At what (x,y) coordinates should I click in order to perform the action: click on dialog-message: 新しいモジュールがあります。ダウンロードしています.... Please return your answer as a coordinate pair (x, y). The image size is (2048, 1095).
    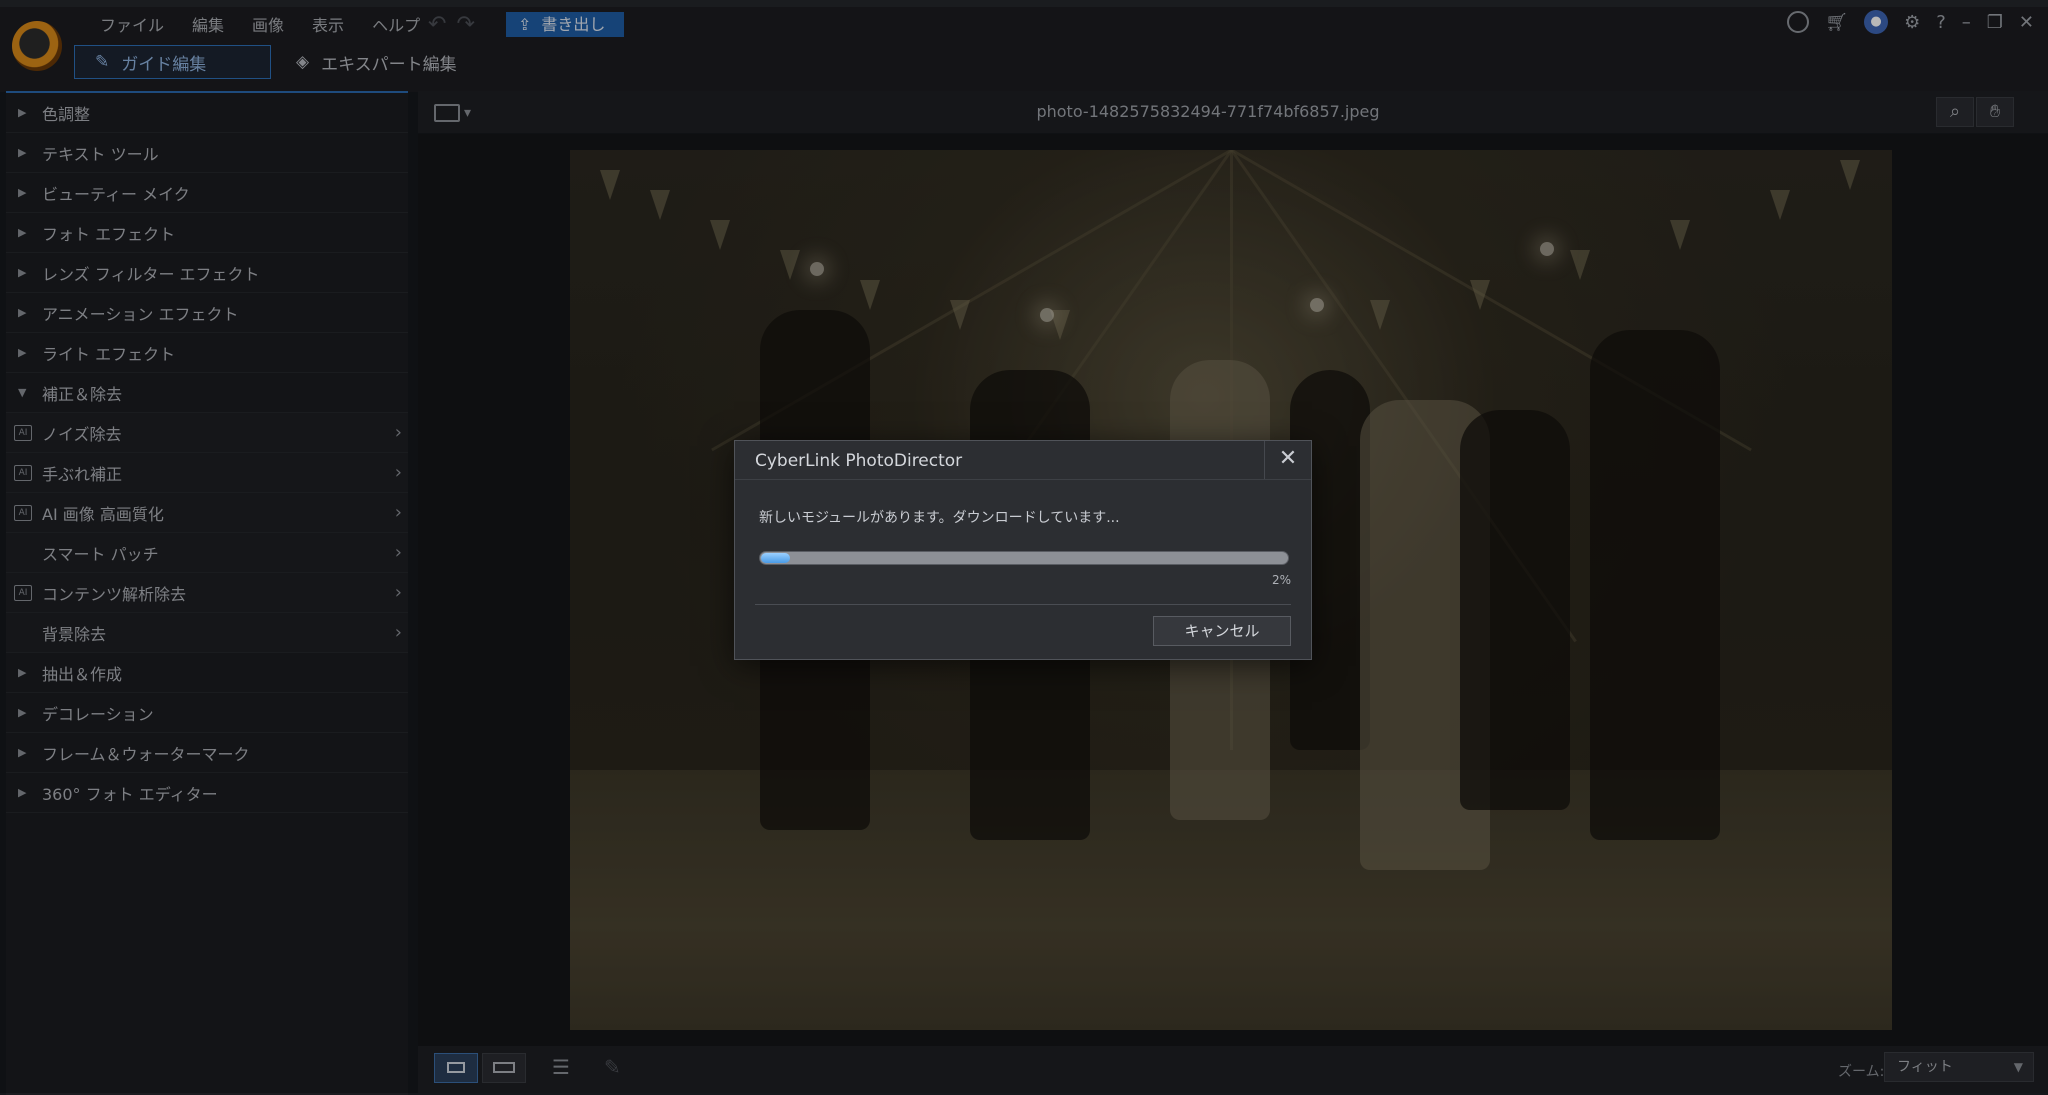
    Looking at the image, I should click on (939, 518).